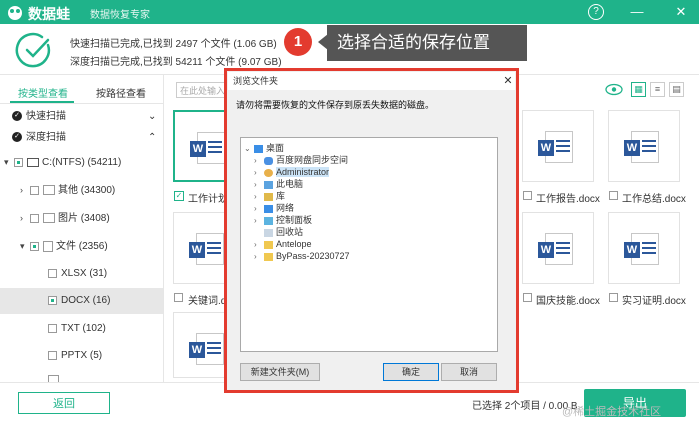 This screenshot has height=425, width=699. I want to click on cloud-icon, so click(268, 160).